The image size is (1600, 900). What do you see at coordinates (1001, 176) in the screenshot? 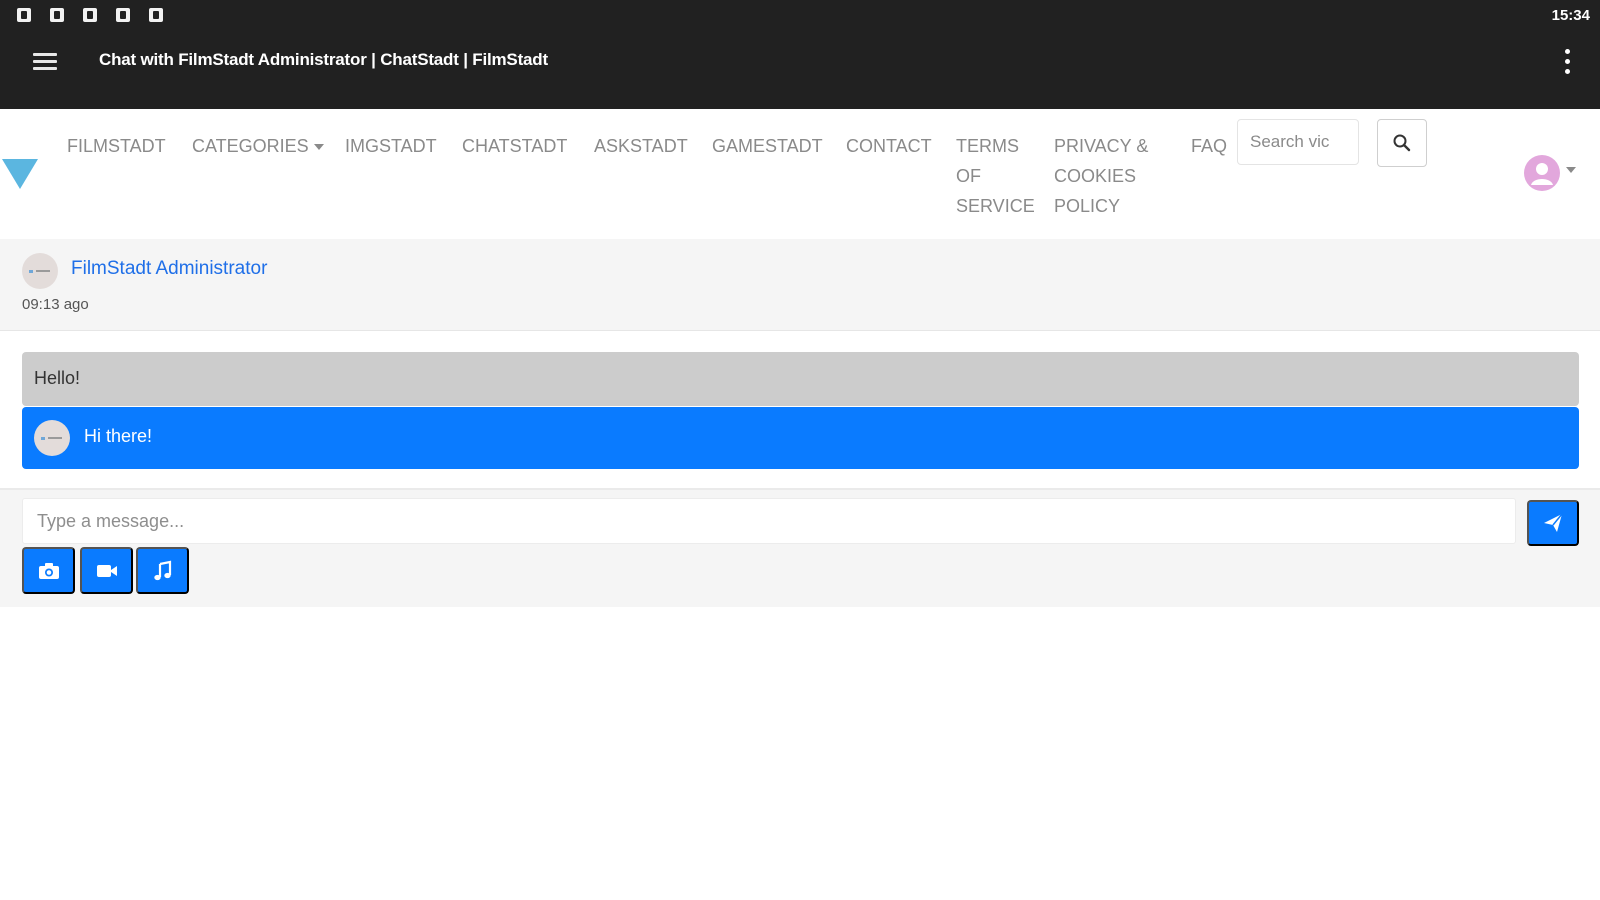
I see `nav-terms-of-service: TERMS OF SERVICE` at bounding box center [1001, 176].